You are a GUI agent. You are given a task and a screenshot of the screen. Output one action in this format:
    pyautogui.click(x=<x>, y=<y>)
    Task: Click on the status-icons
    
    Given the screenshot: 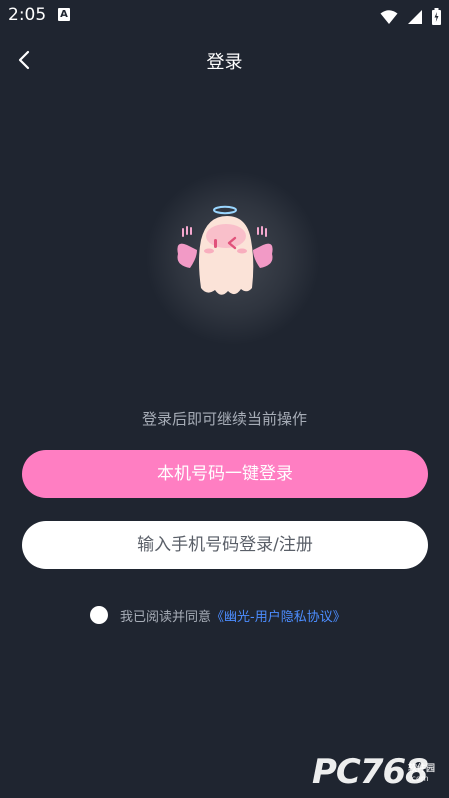 What is the action you would take?
    pyautogui.click(x=408, y=15)
    